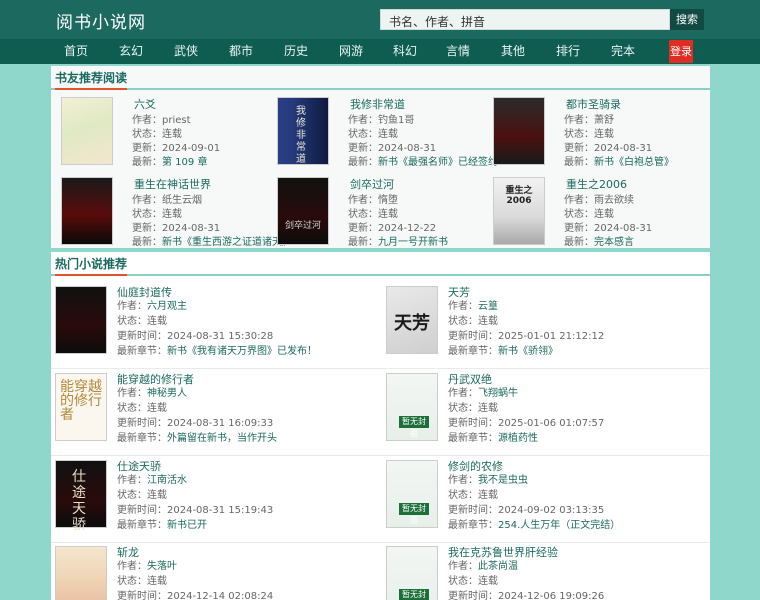 The image size is (760, 600). I want to click on book-title: 六爻, so click(145, 104).